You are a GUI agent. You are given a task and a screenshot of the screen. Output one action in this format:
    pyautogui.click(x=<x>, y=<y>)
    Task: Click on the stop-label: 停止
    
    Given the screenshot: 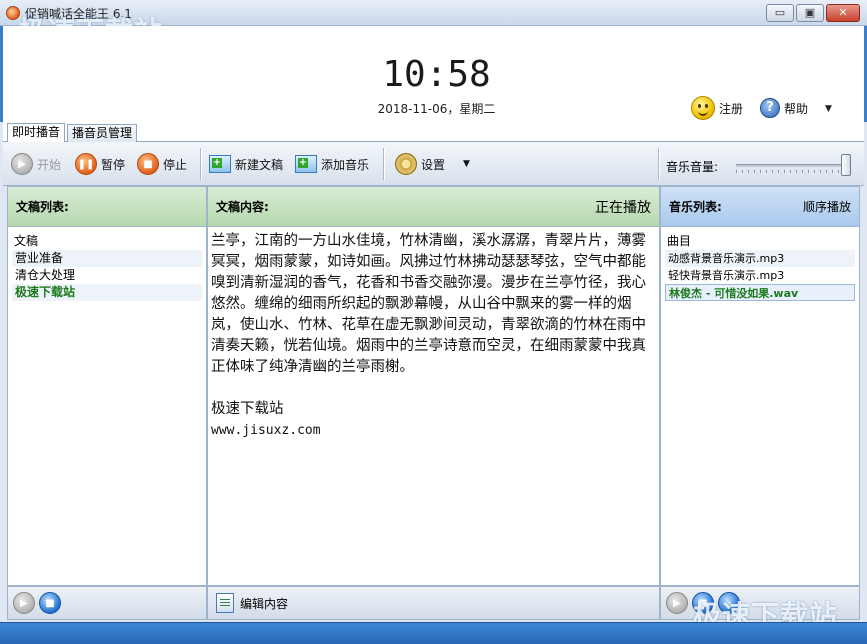 What is the action you would take?
    pyautogui.click(x=175, y=164)
    